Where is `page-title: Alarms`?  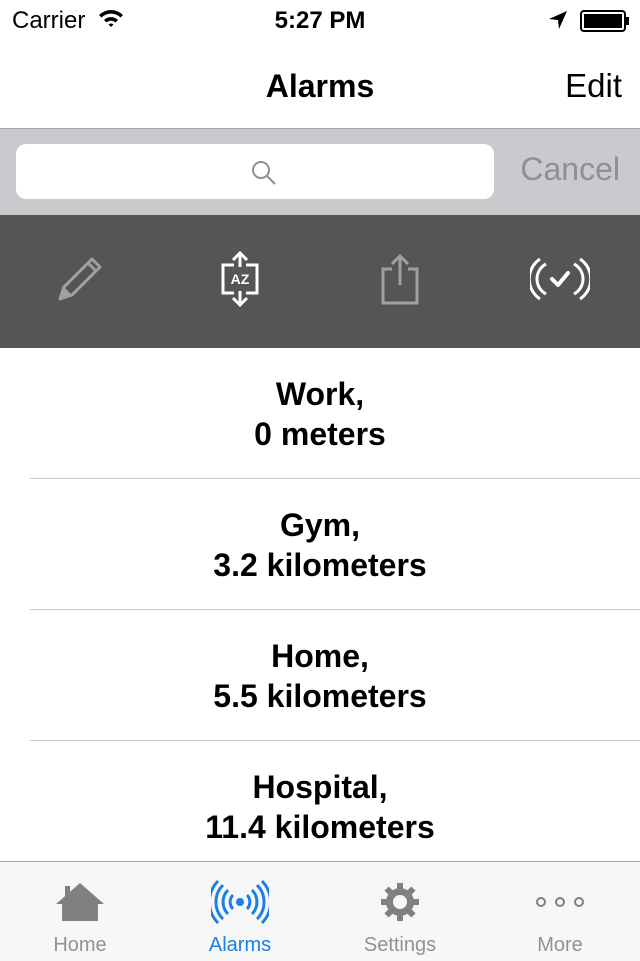
page-title: Alarms is located at coordinates (320, 86).